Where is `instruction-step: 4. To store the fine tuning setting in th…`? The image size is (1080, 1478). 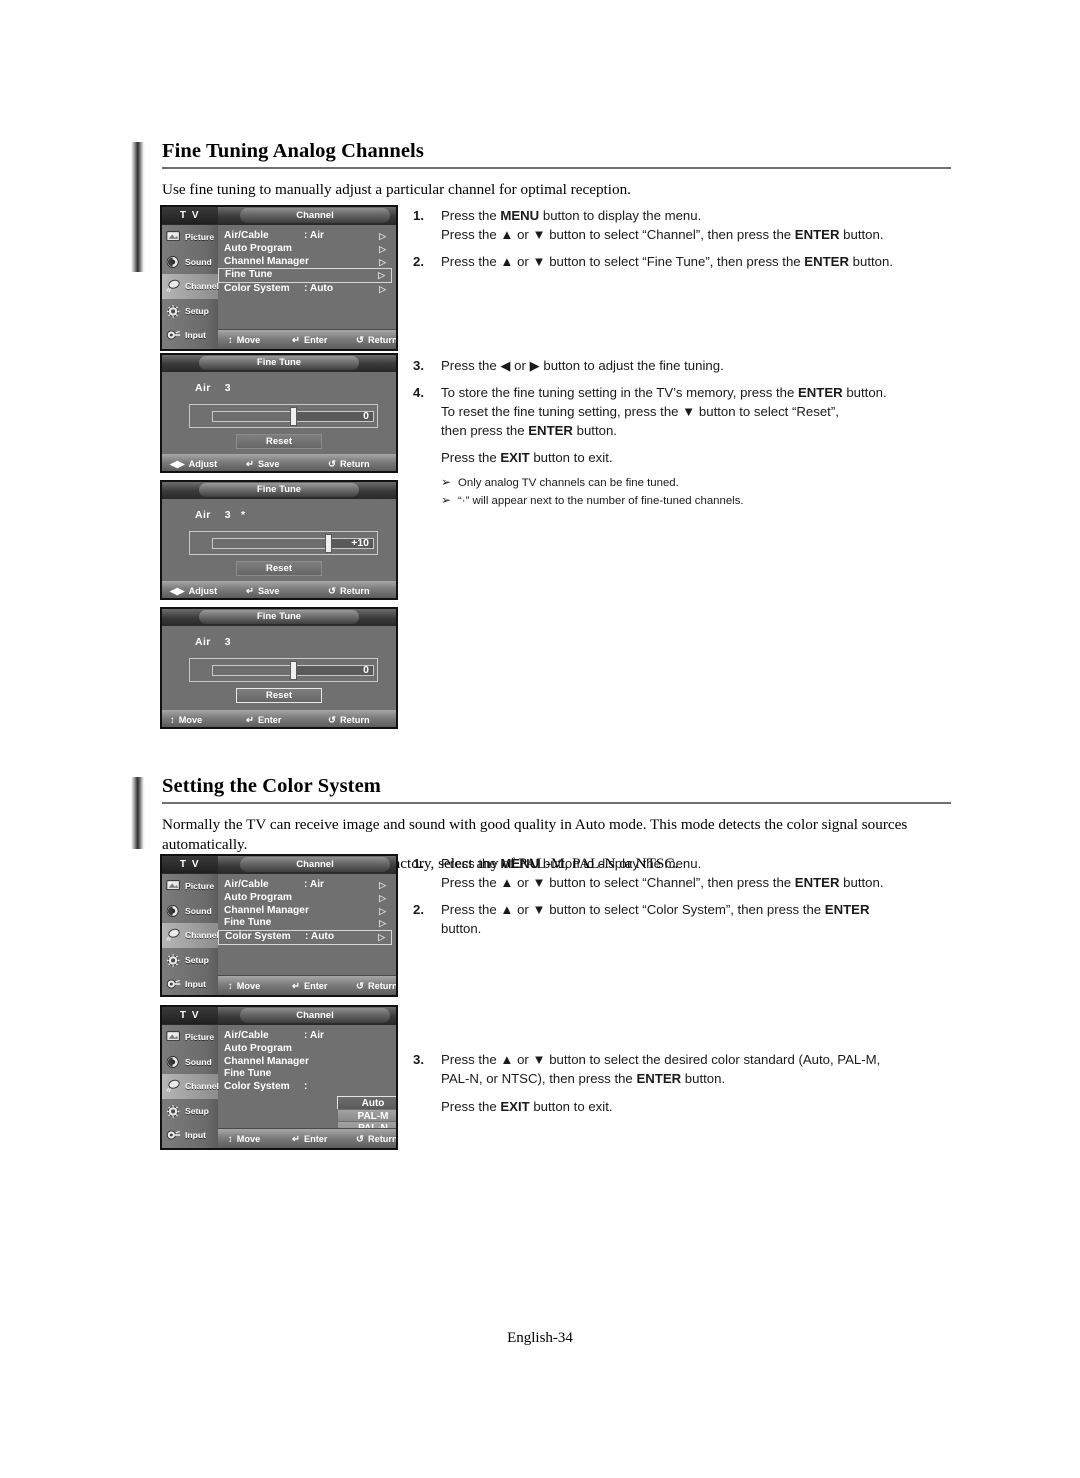
instruction-step: 4. To store the fine tuning setting in th… is located at coordinates (693, 412).